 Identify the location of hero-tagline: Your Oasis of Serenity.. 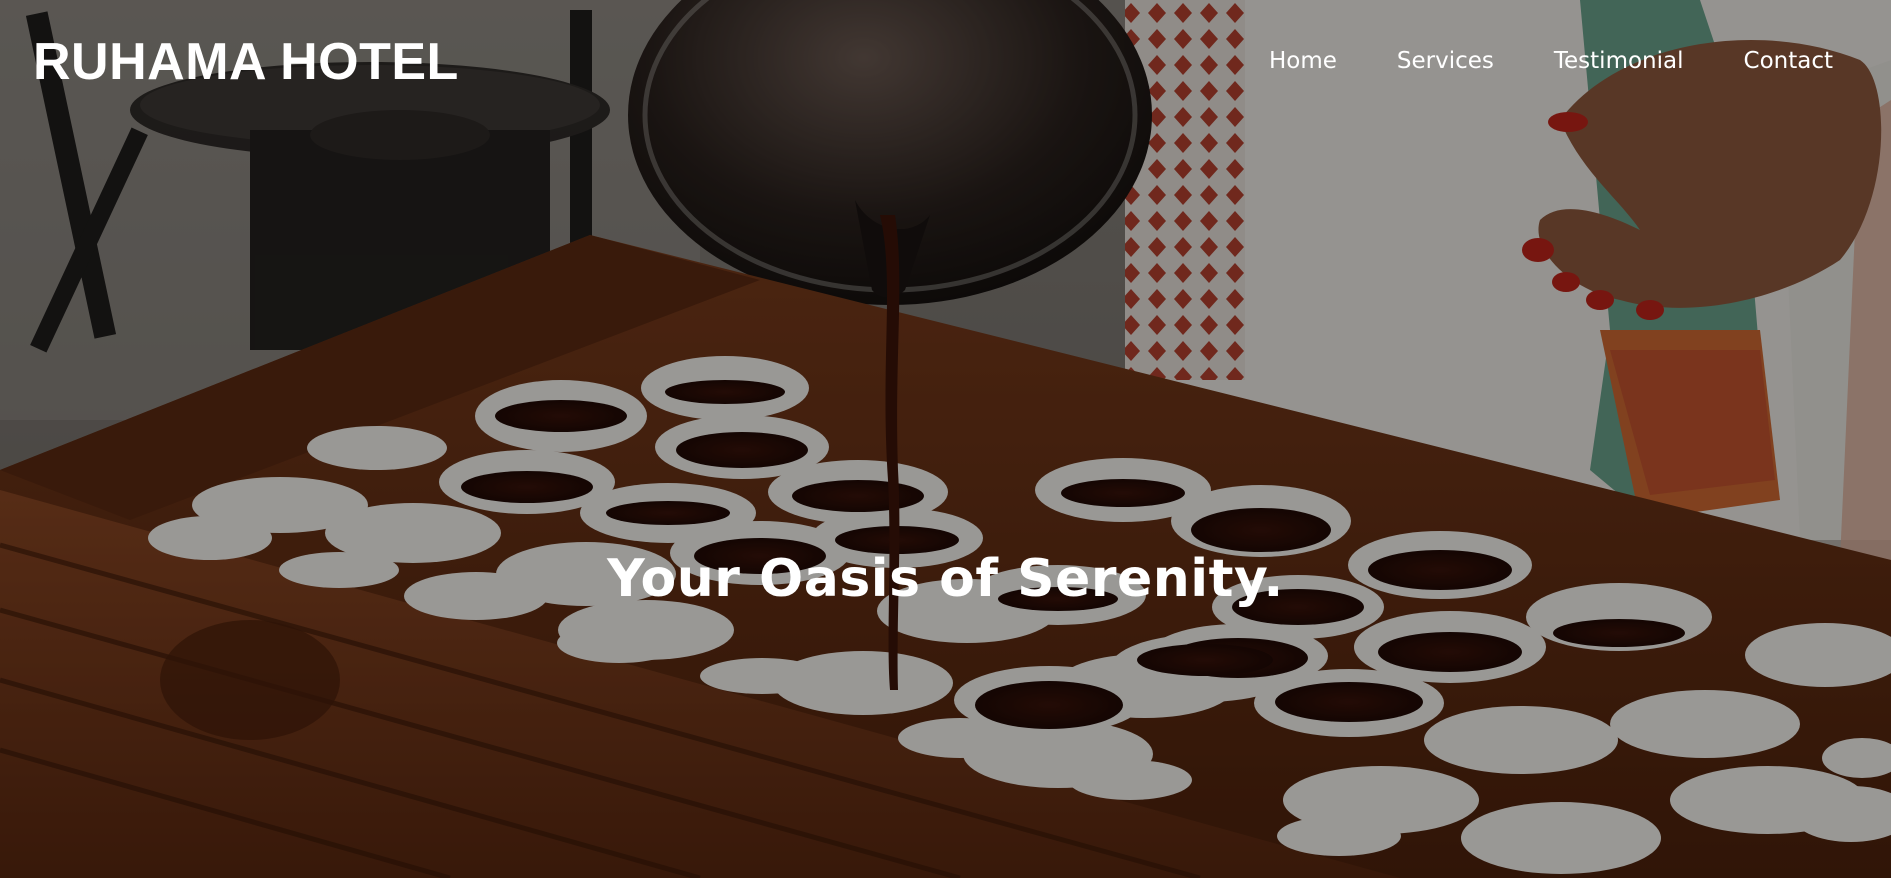
(945, 579).